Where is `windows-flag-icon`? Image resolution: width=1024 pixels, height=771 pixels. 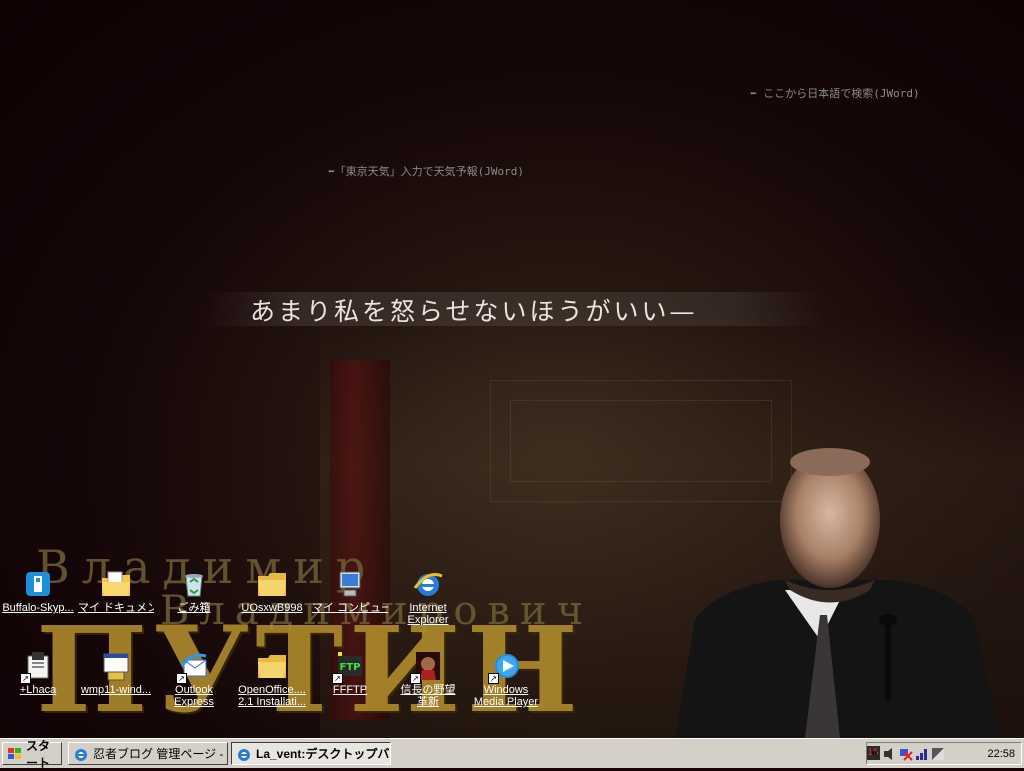 windows-flag-icon is located at coordinates (15, 754).